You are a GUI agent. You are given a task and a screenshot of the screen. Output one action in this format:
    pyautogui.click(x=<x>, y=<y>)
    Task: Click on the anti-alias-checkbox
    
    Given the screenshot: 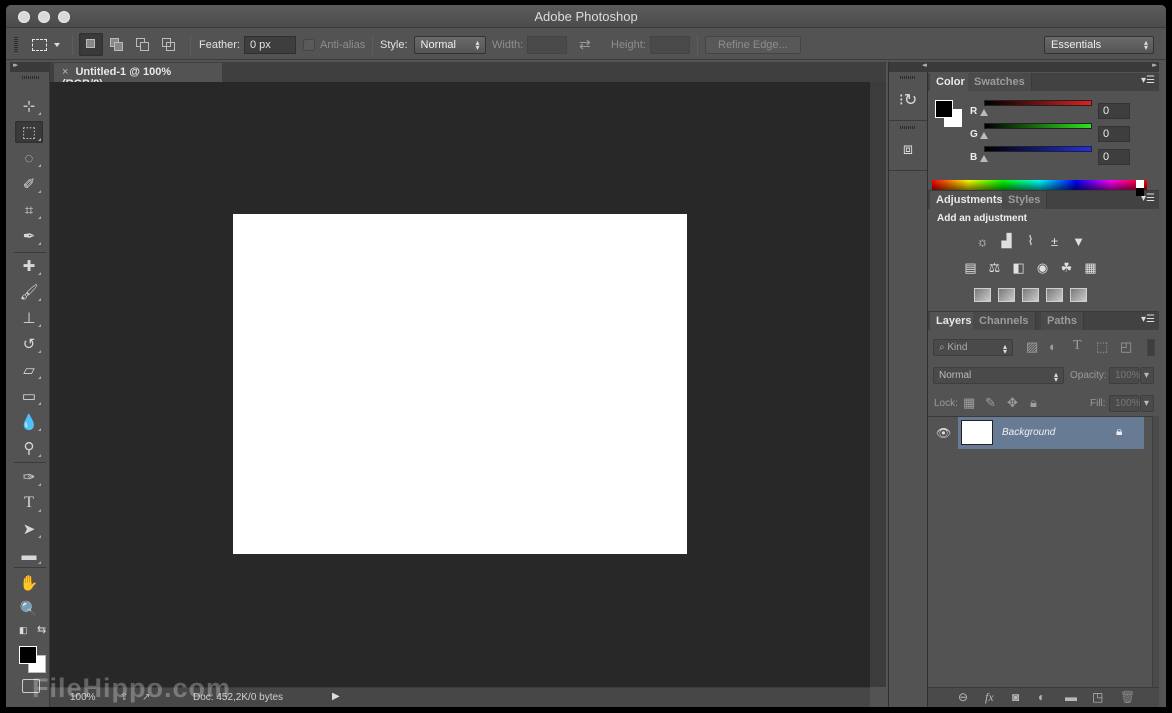 What is the action you would take?
    pyautogui.click(x=309, y=44)
    